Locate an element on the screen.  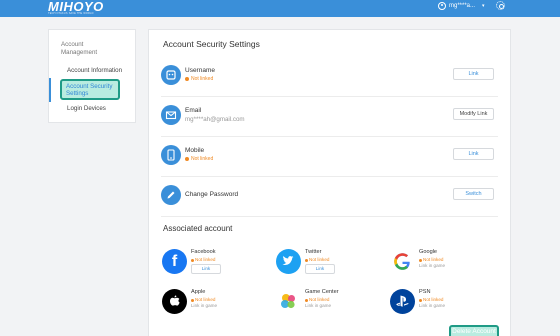
pencil-icon is located at coordinates (171, 195).